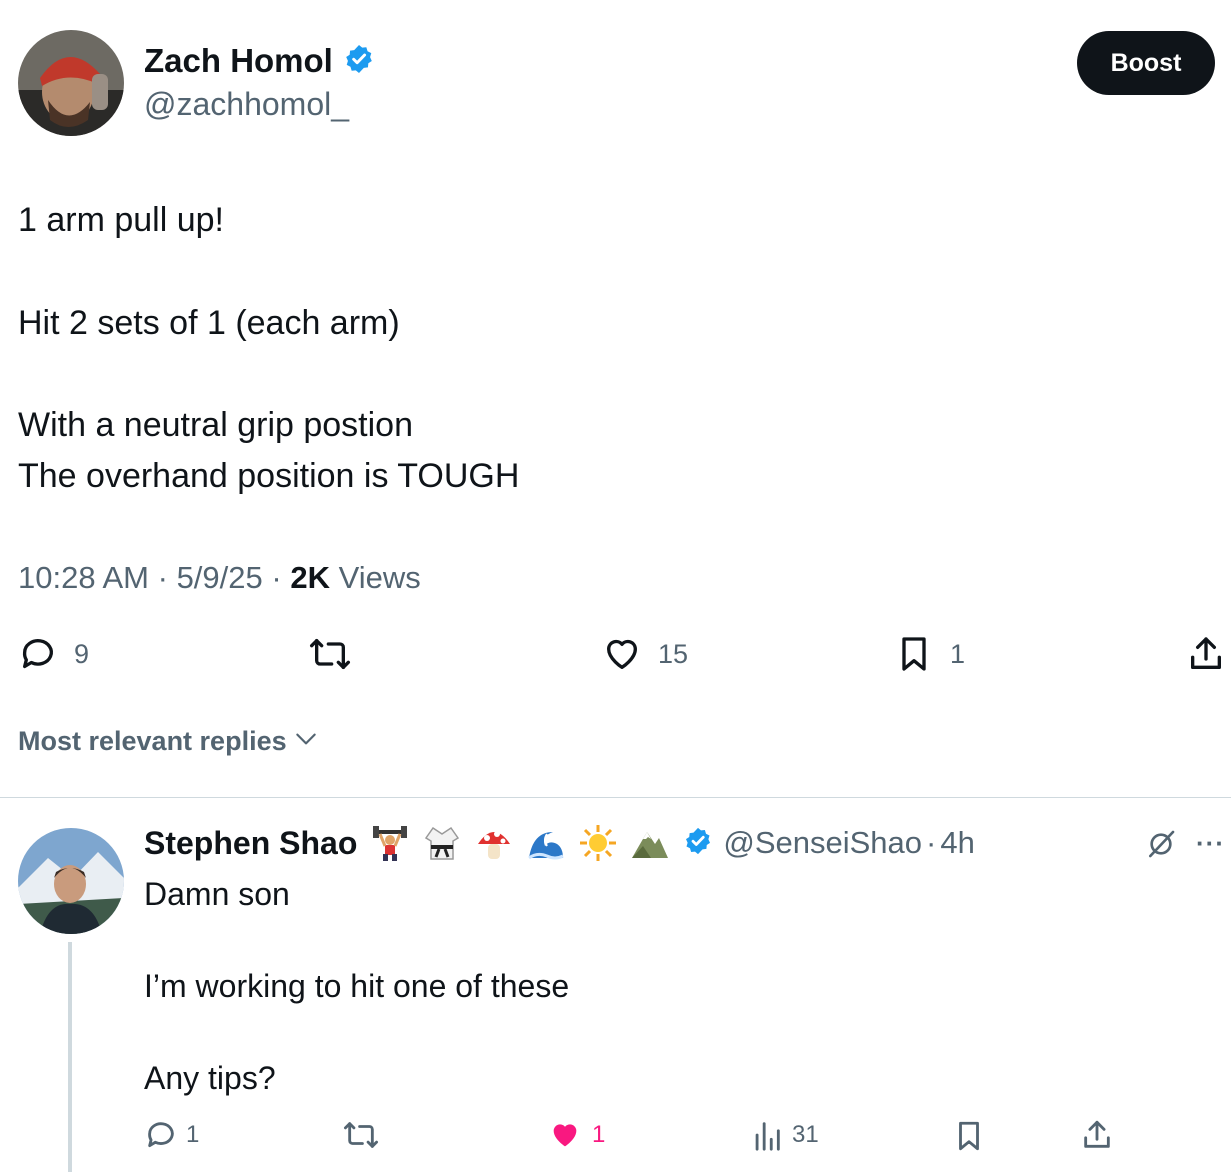 This screenshot has height=1172, width=1231. I want to click on reply-share-button, so click(1097, 1135).